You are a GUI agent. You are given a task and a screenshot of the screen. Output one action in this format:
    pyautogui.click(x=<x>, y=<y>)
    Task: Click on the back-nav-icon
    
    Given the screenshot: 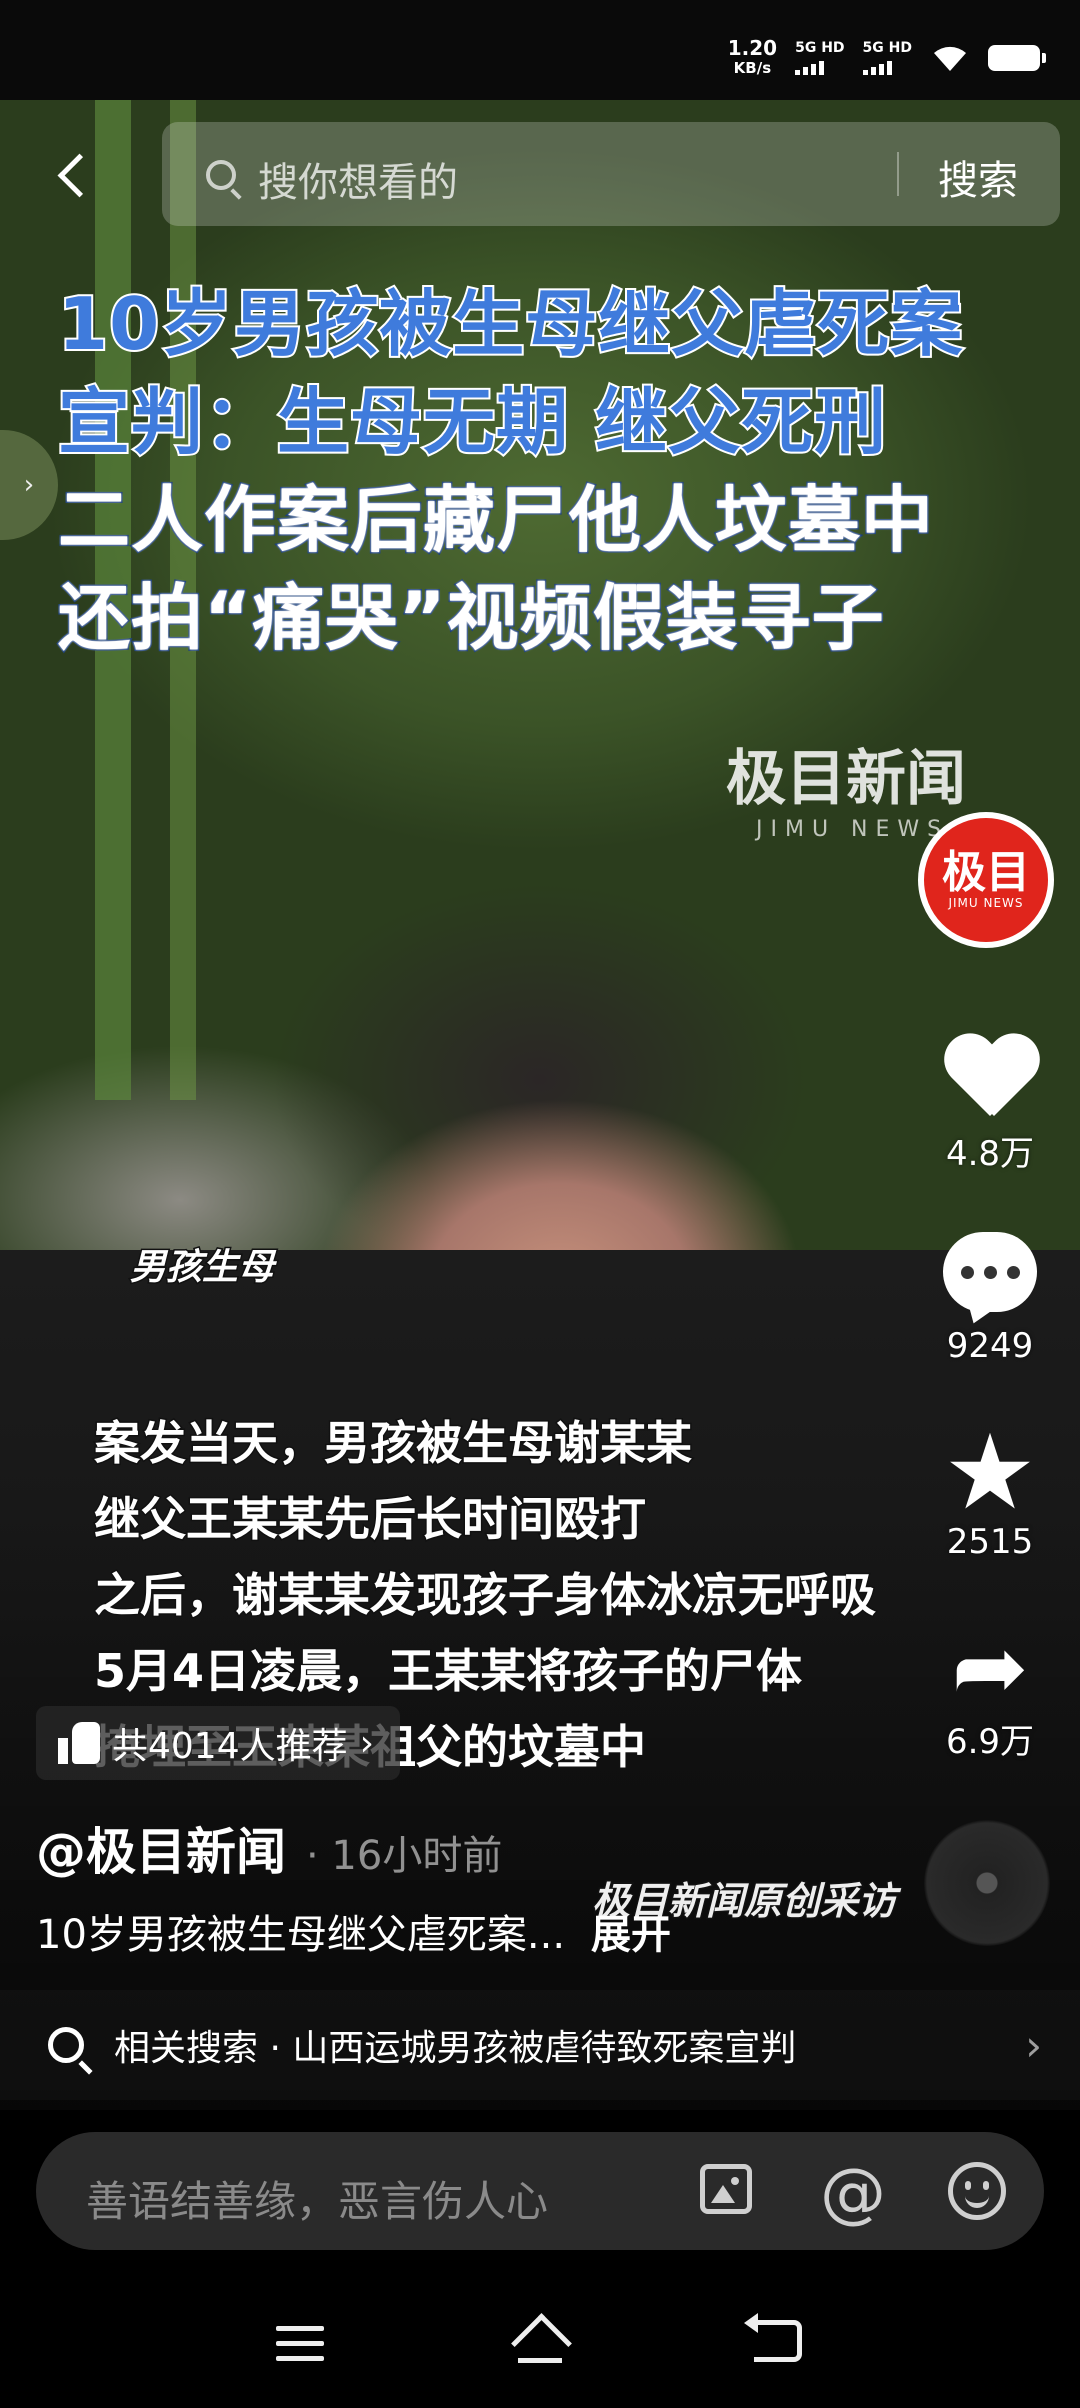 What is the action you would take?
    pyautogui.click(x=773, y=2337)
    